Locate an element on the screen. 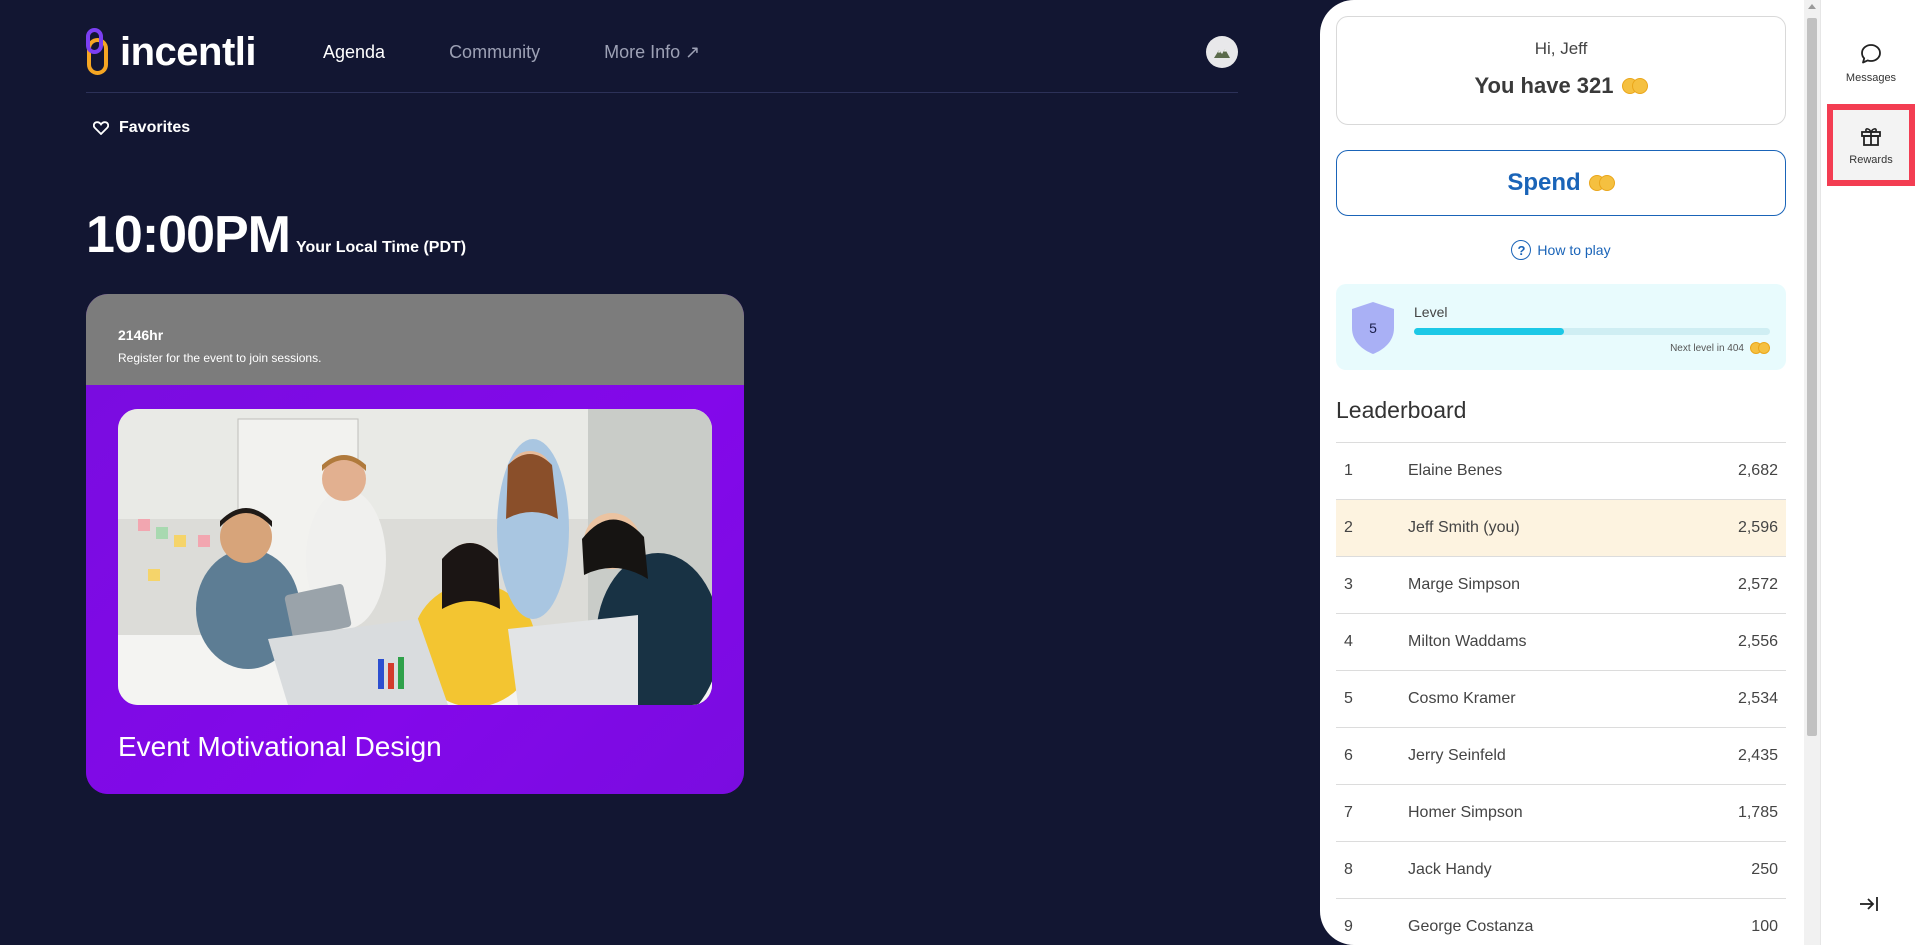 This screenshot has height=945, width=1920. event-photo is located at coordinates (415, 557).